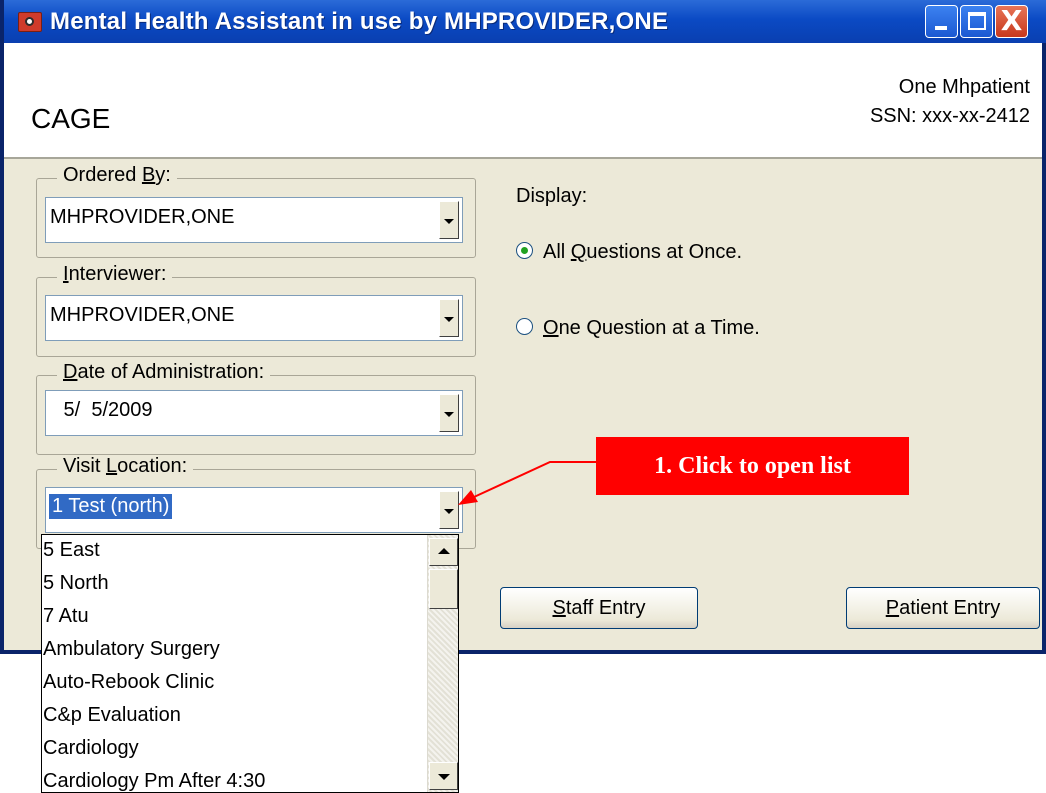 The image size is (1046, 793). What do you see at coordinates (442, 663) in the screenshot?
I see `list-scrollbar` at bounding box center [442, 663].